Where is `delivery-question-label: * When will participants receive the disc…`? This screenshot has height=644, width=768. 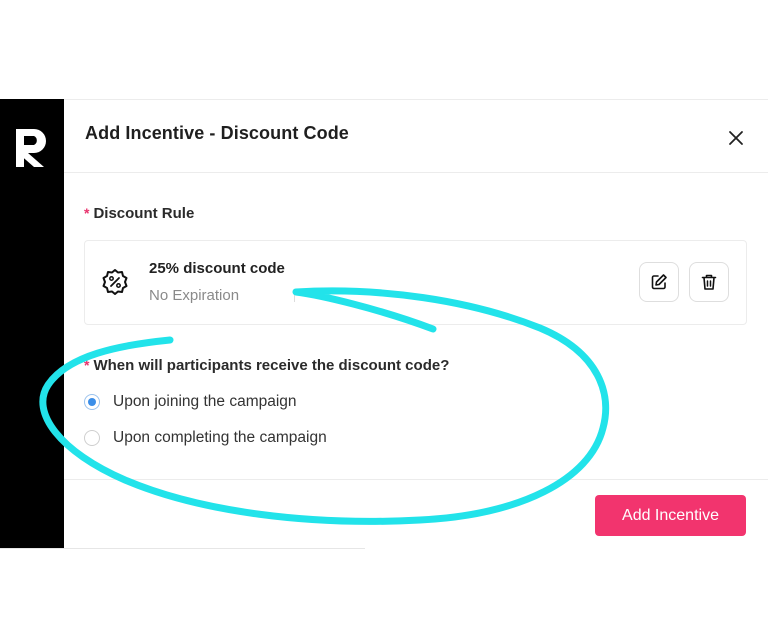
delivery-question-label: * When will participants receive the disc… is located at coordinates (266, 365).